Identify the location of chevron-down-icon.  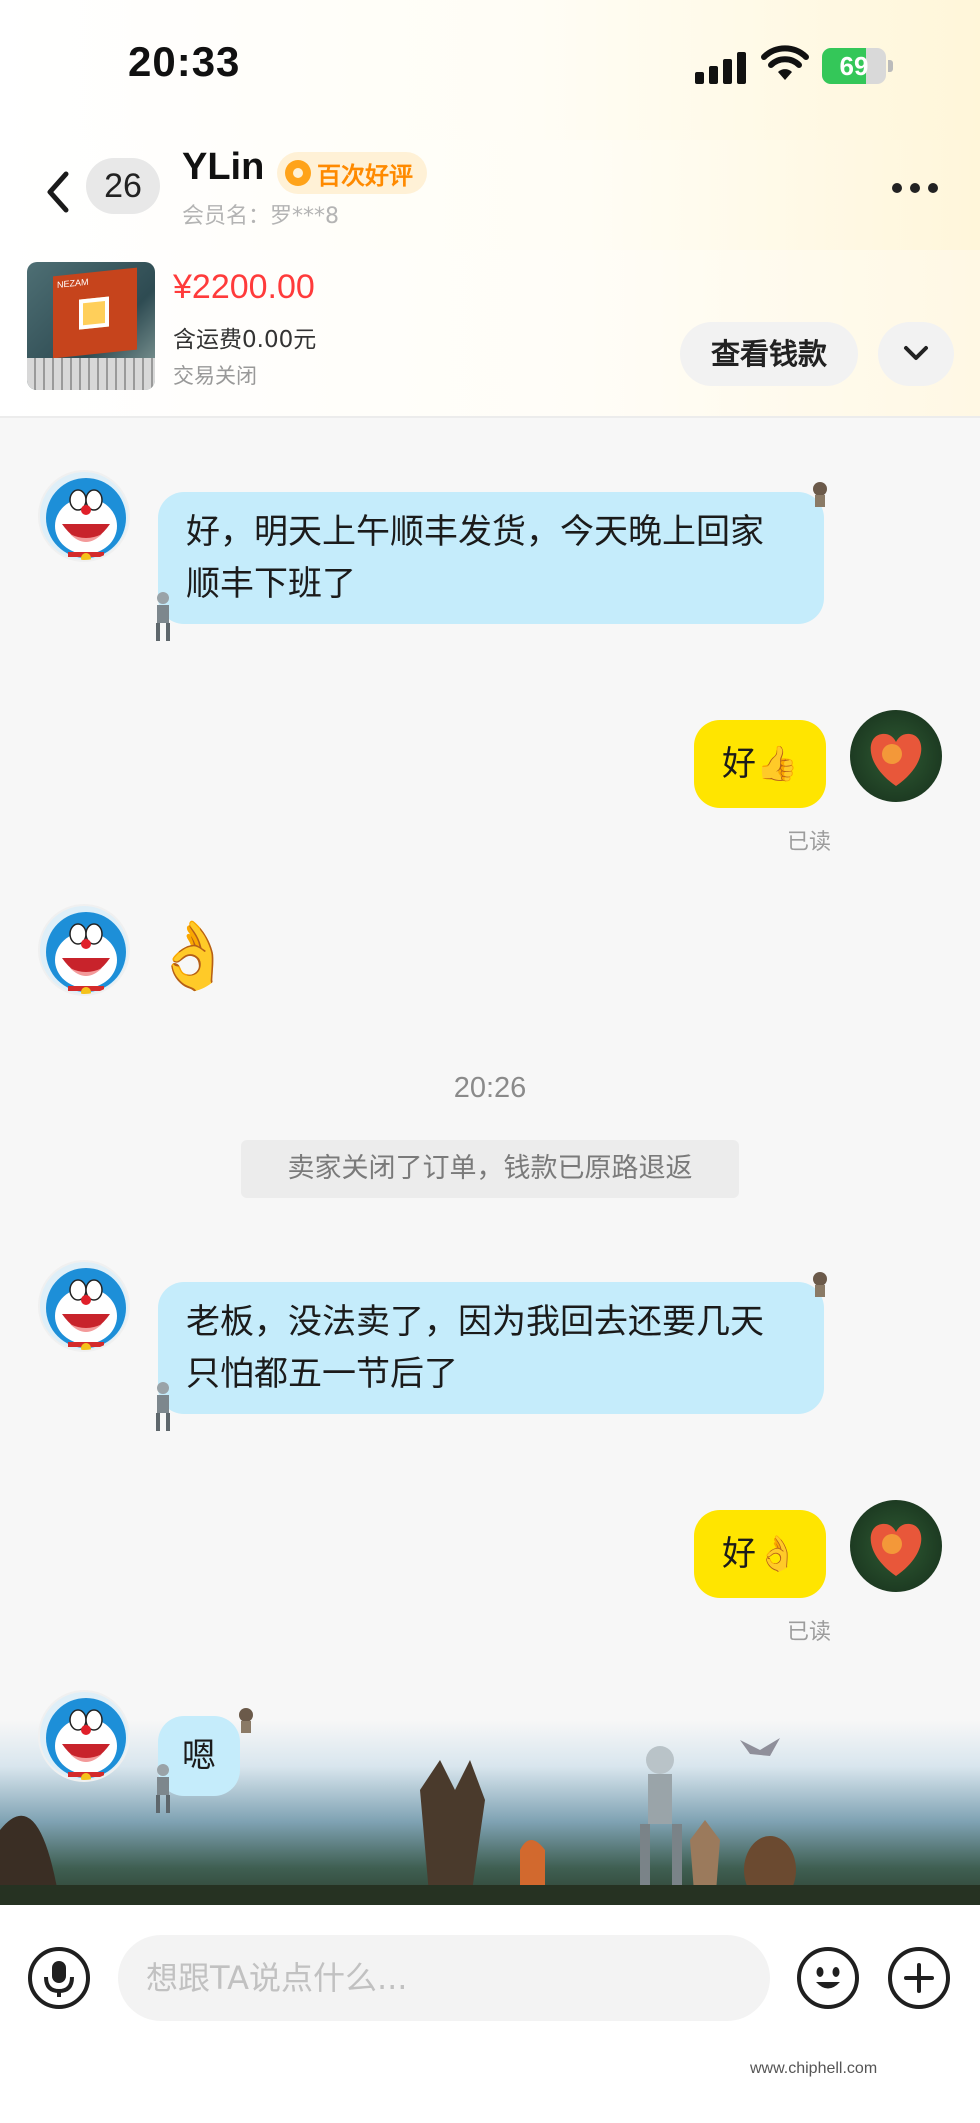
(916, 353).